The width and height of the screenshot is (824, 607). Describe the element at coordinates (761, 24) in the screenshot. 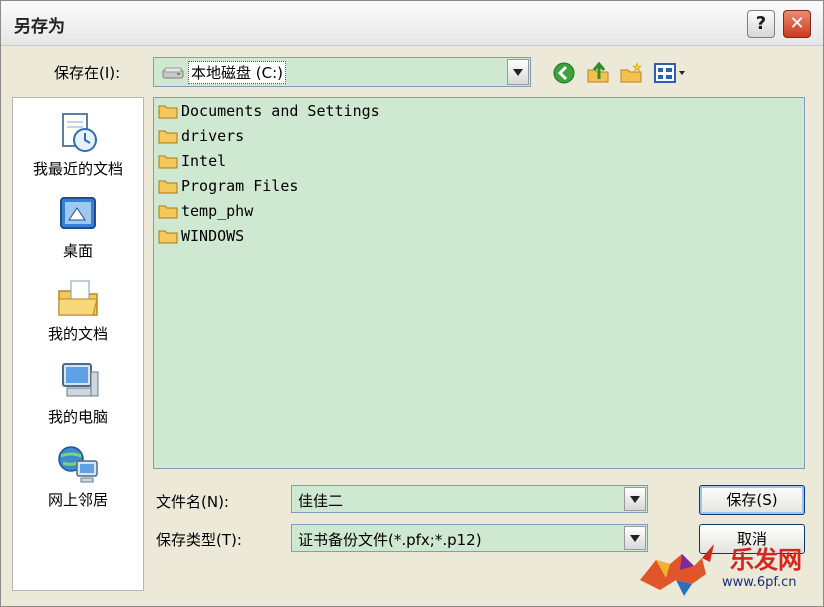

I see `help-button: ?` at that location.